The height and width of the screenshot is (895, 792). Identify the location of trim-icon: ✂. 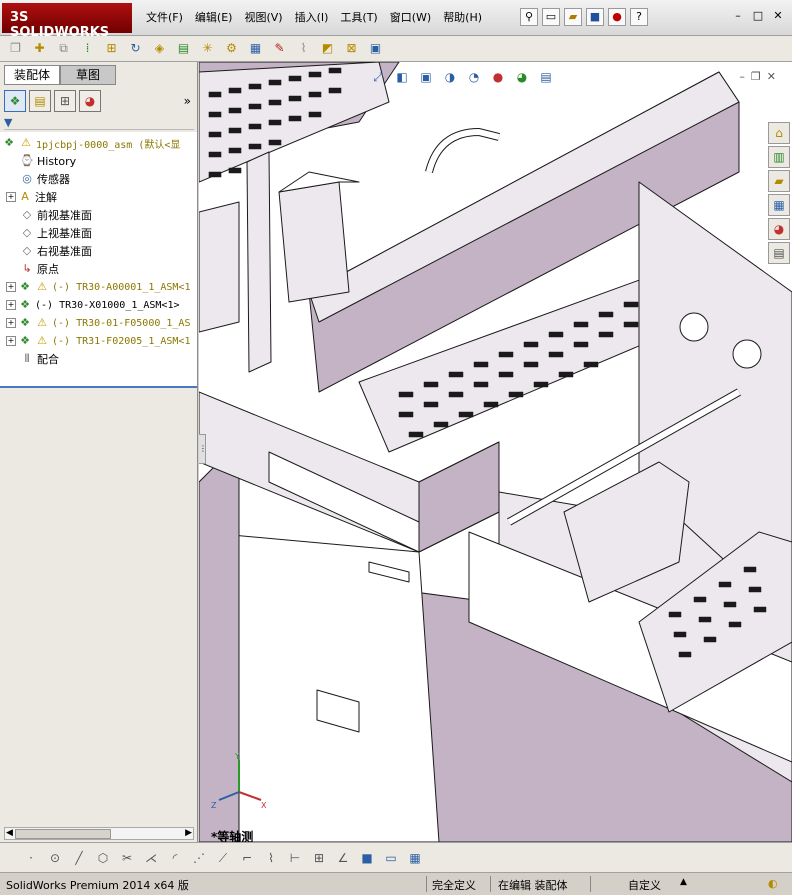
(127, 858).